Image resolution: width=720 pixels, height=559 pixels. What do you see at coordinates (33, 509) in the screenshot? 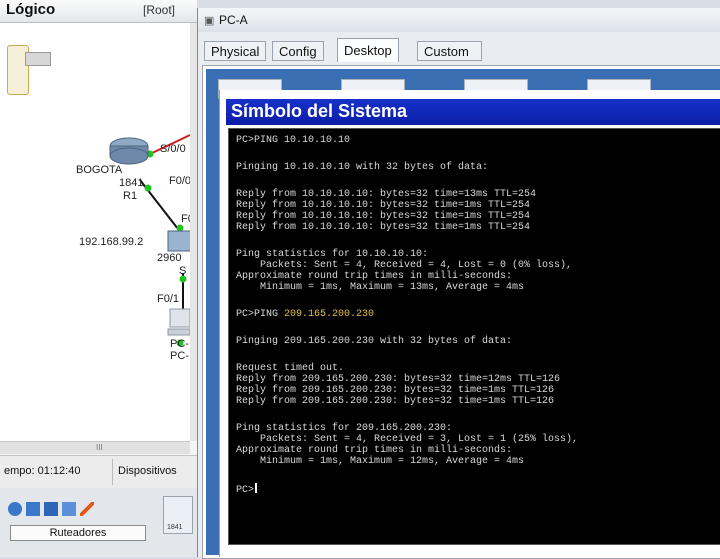
I see `switch-category-icon` at bounding box center [33, 509].